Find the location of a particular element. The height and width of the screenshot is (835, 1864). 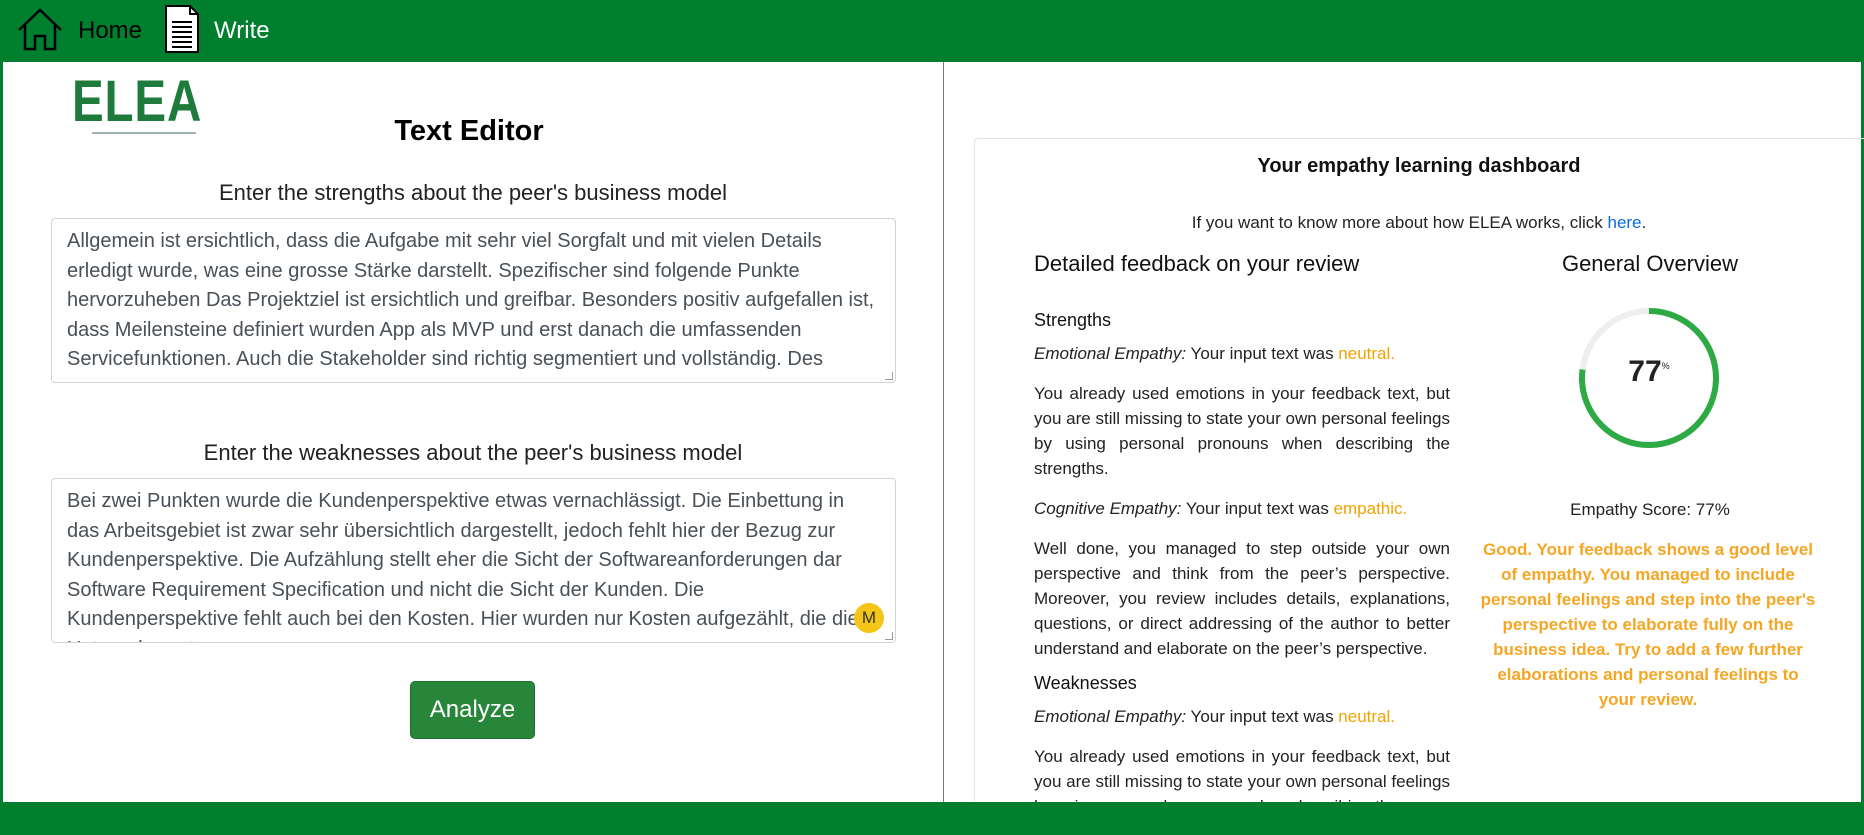

nav-write: Write is located at coordinates (217, 31).